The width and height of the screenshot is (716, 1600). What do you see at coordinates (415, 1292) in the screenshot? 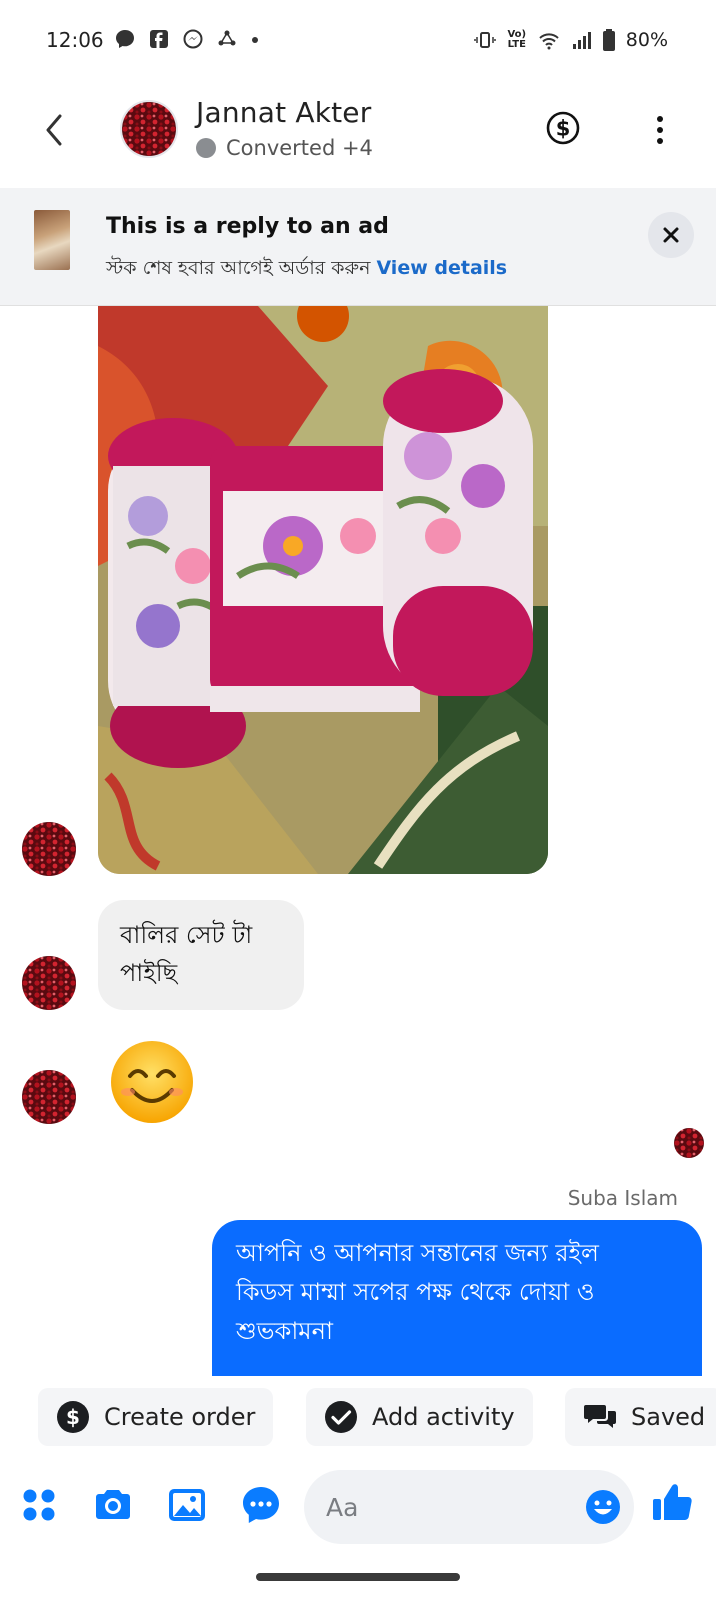
I see `outgoing-message-line: কিডস মাম্মা সপের পক্ষ থেকে দোয়া ও` at bounding box center [415, 1292].